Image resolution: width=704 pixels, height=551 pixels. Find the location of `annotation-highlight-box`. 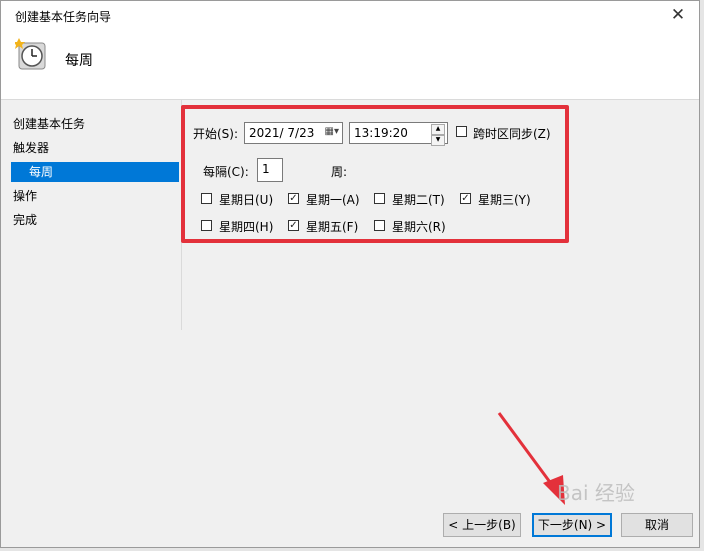

annotation-highlight-box is located at coordinates (375, 174).